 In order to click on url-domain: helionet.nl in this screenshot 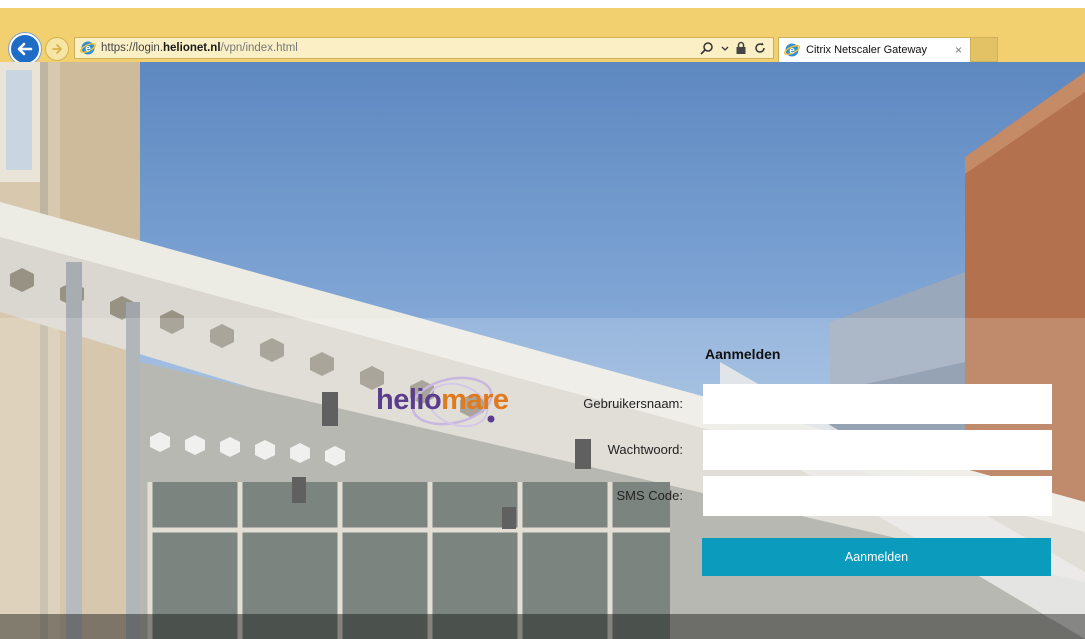, I will do `click(192, 48)`.